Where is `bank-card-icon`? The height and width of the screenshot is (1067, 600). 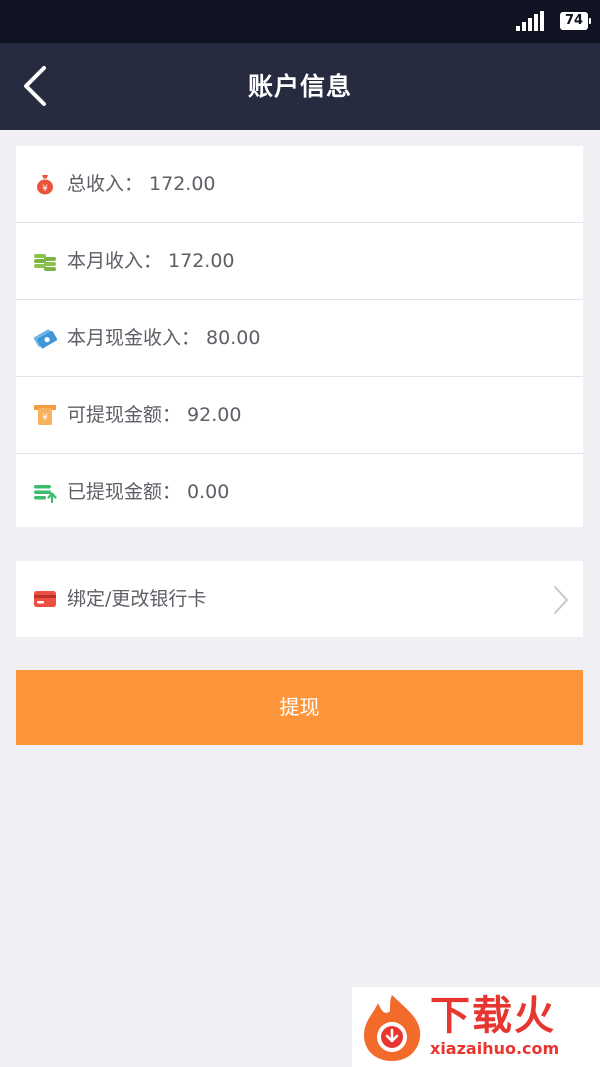 bank-card-icon is located at coordinates (45, 599).